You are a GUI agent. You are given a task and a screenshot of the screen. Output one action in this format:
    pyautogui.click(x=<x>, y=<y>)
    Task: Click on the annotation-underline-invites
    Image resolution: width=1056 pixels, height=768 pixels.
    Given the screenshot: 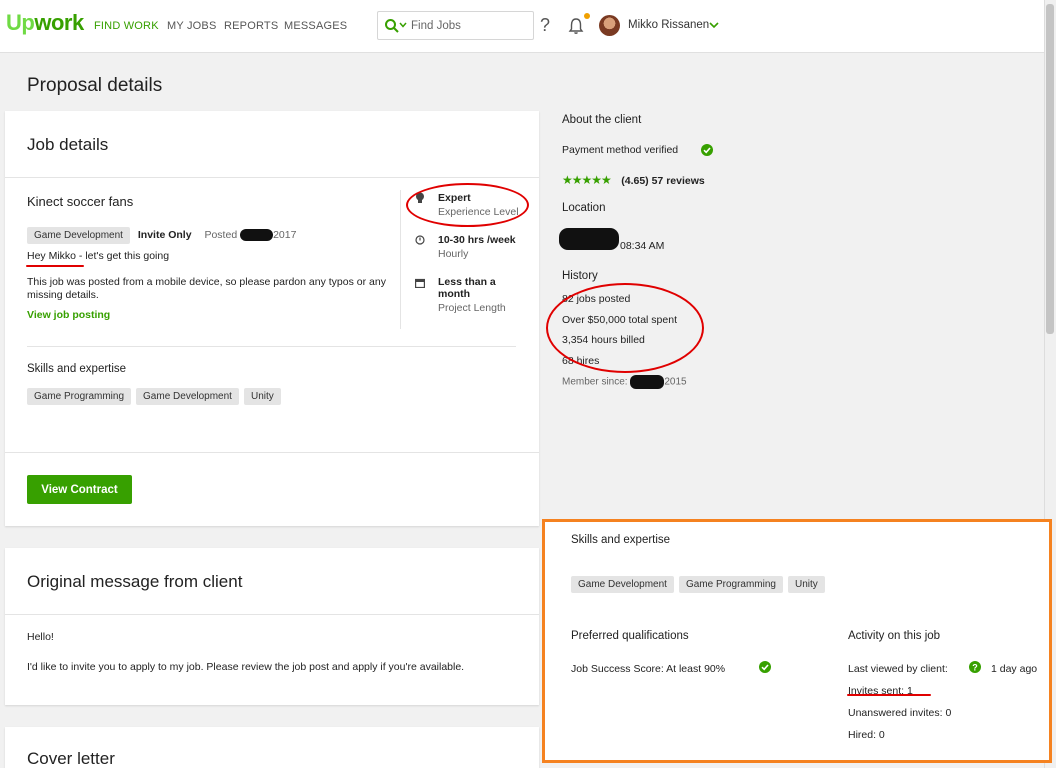 What is the action you would take?
    pyautogui.click(x=889, y=695)
    